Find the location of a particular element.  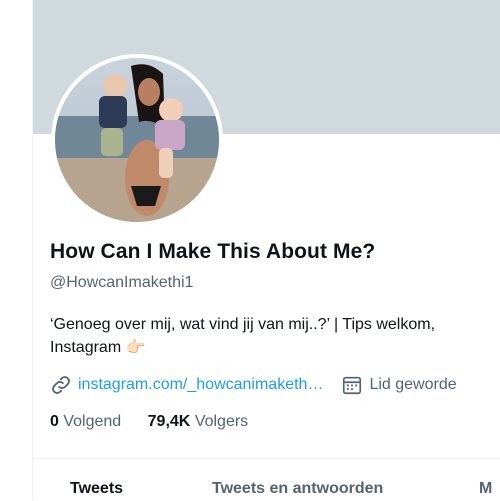

user-handle: @HowcanImakethi1 is located at coordinates (122, 282).